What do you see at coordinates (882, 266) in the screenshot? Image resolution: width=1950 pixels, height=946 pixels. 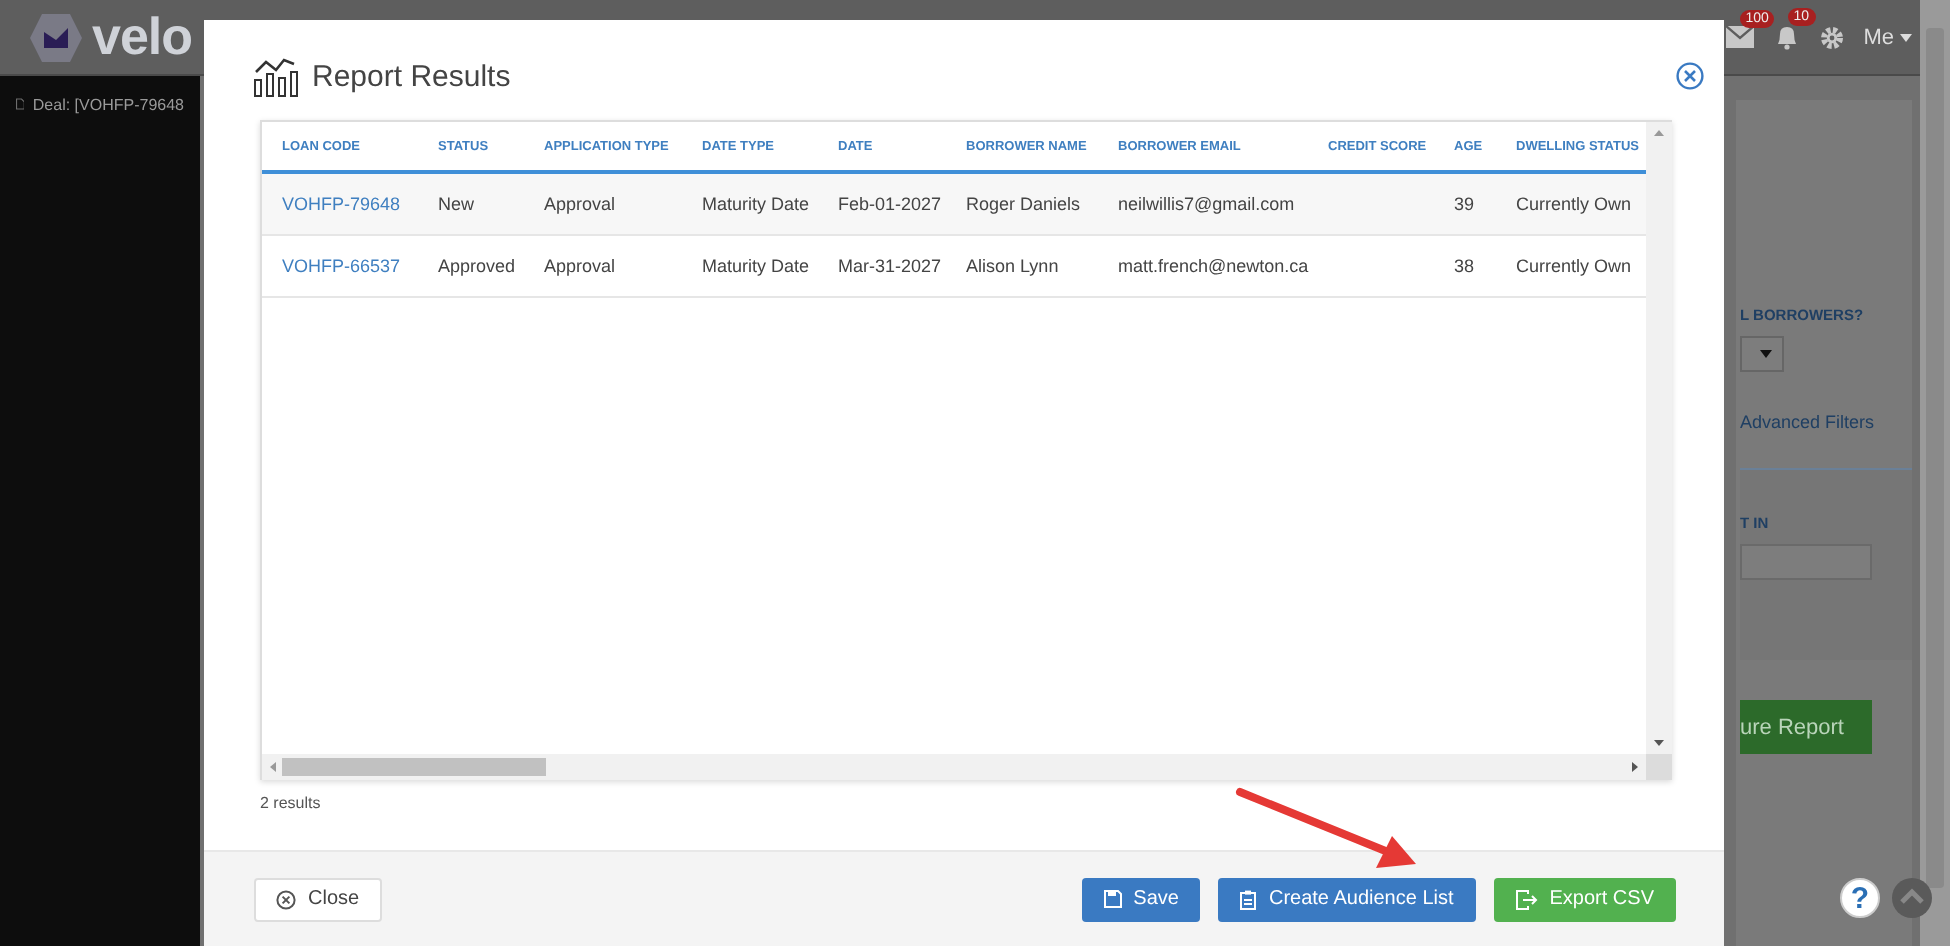 I see `table-cell: Mar-31-2027` at bounding box center [882, 266].